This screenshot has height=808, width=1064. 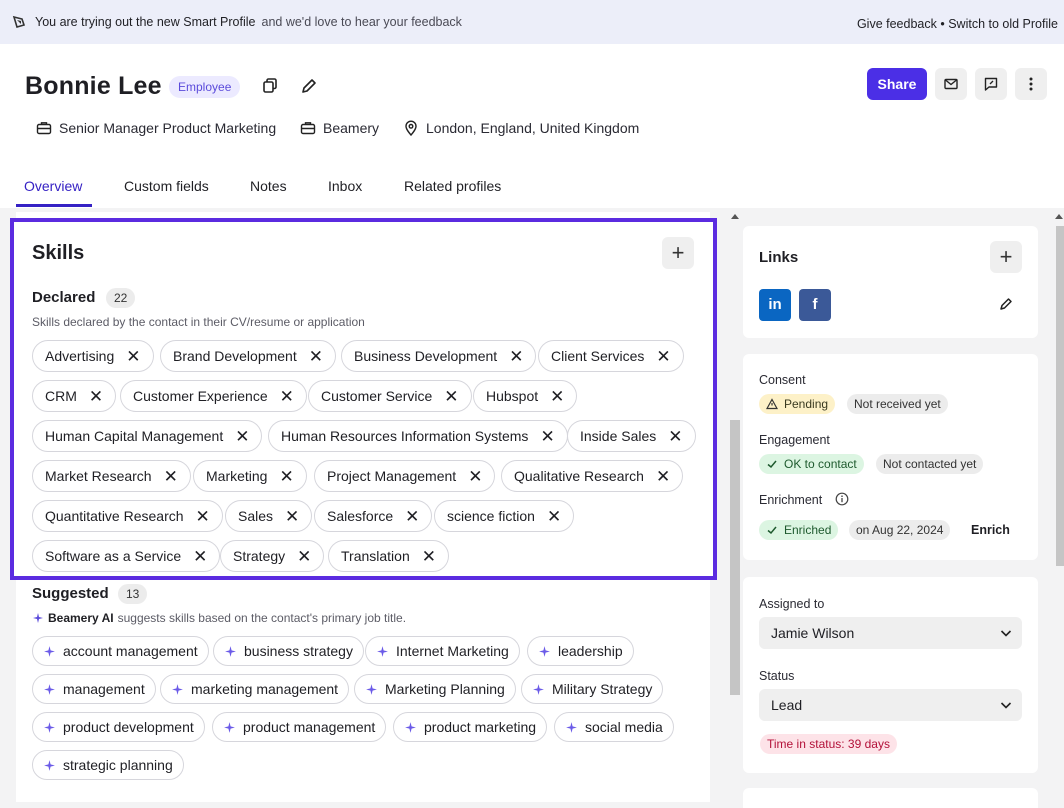 What do you see at coordinates (309, 86) in the screenshot?
I see `edit-pencil-icon` at bounding box center [309, 86].